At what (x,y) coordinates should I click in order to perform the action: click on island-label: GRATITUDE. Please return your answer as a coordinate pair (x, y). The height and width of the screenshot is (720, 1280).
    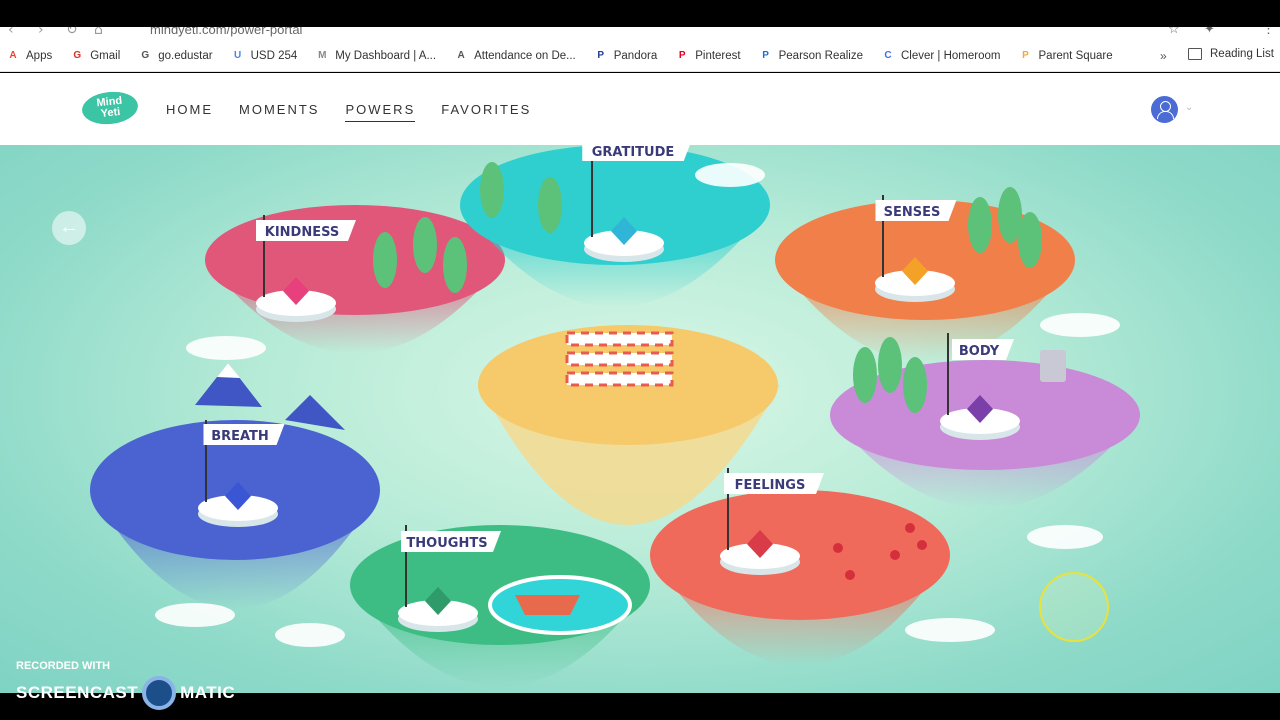
    Looking at the image, I should click on (633, 152).